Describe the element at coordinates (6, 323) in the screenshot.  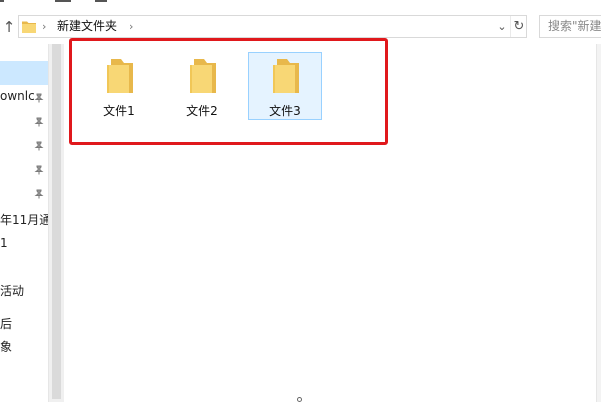
I see `nav-item-label: 后` at that location.